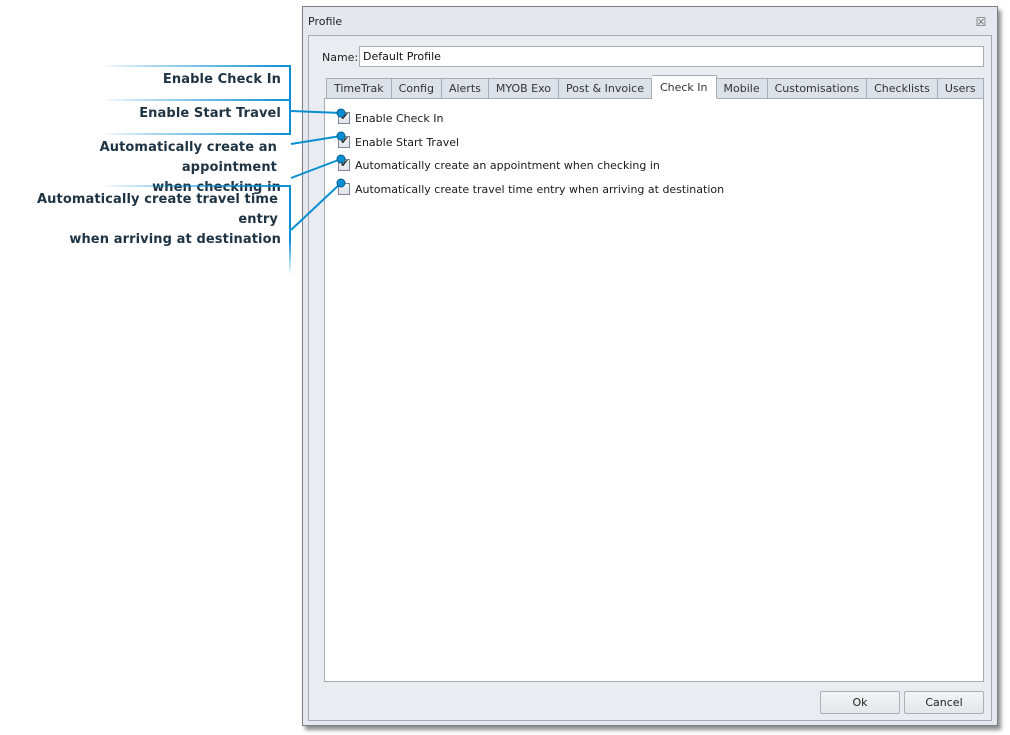  I want to click on tab-post-invoice: Post & Invoice, so click(605, 88).